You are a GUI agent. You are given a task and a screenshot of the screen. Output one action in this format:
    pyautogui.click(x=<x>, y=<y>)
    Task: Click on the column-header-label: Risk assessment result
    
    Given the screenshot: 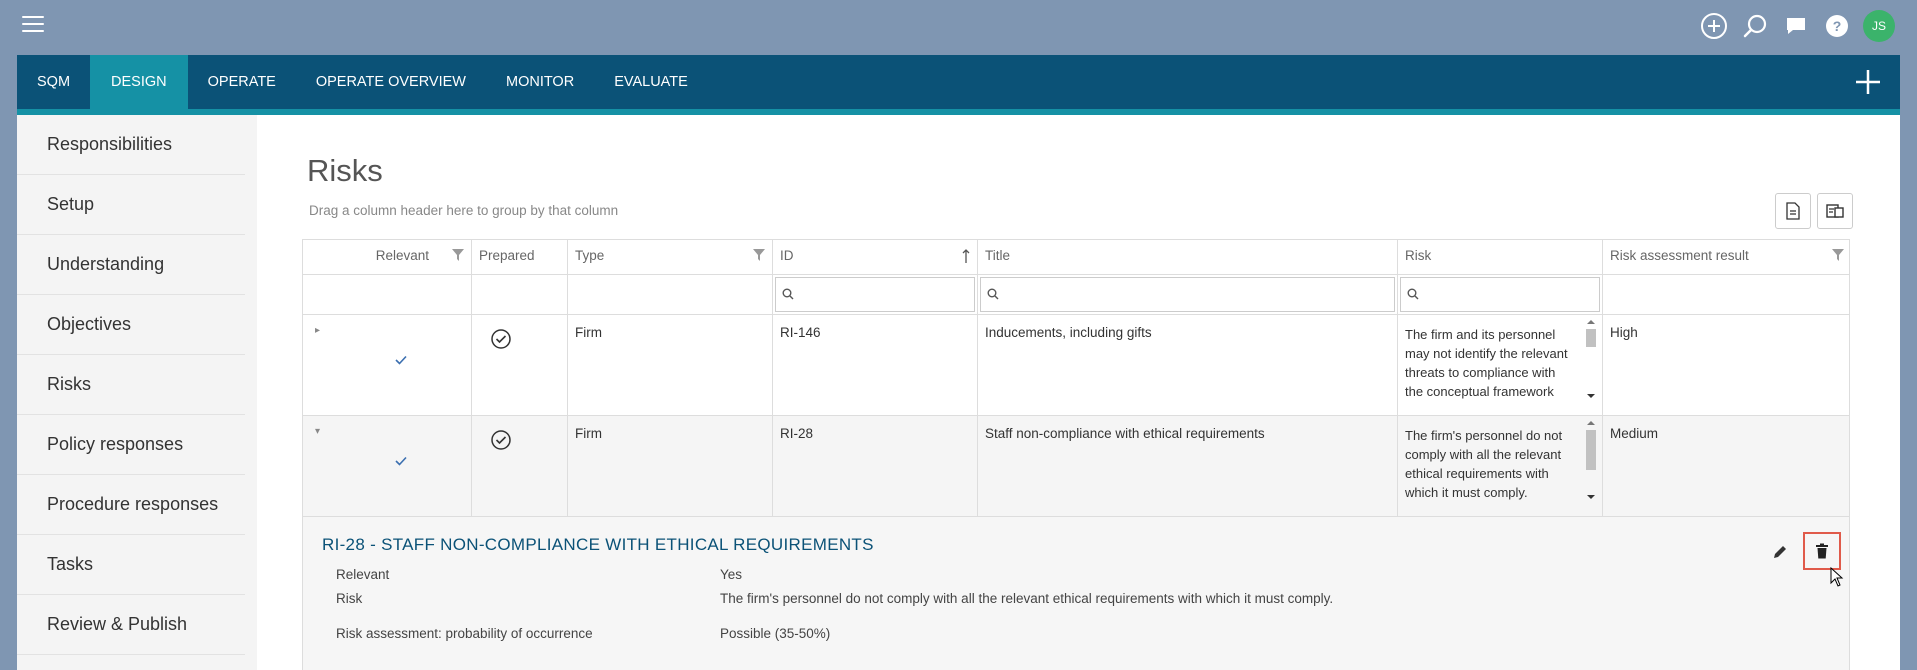 What is the action you would take?
    pyautogui.click(x=1679, y=255)
    